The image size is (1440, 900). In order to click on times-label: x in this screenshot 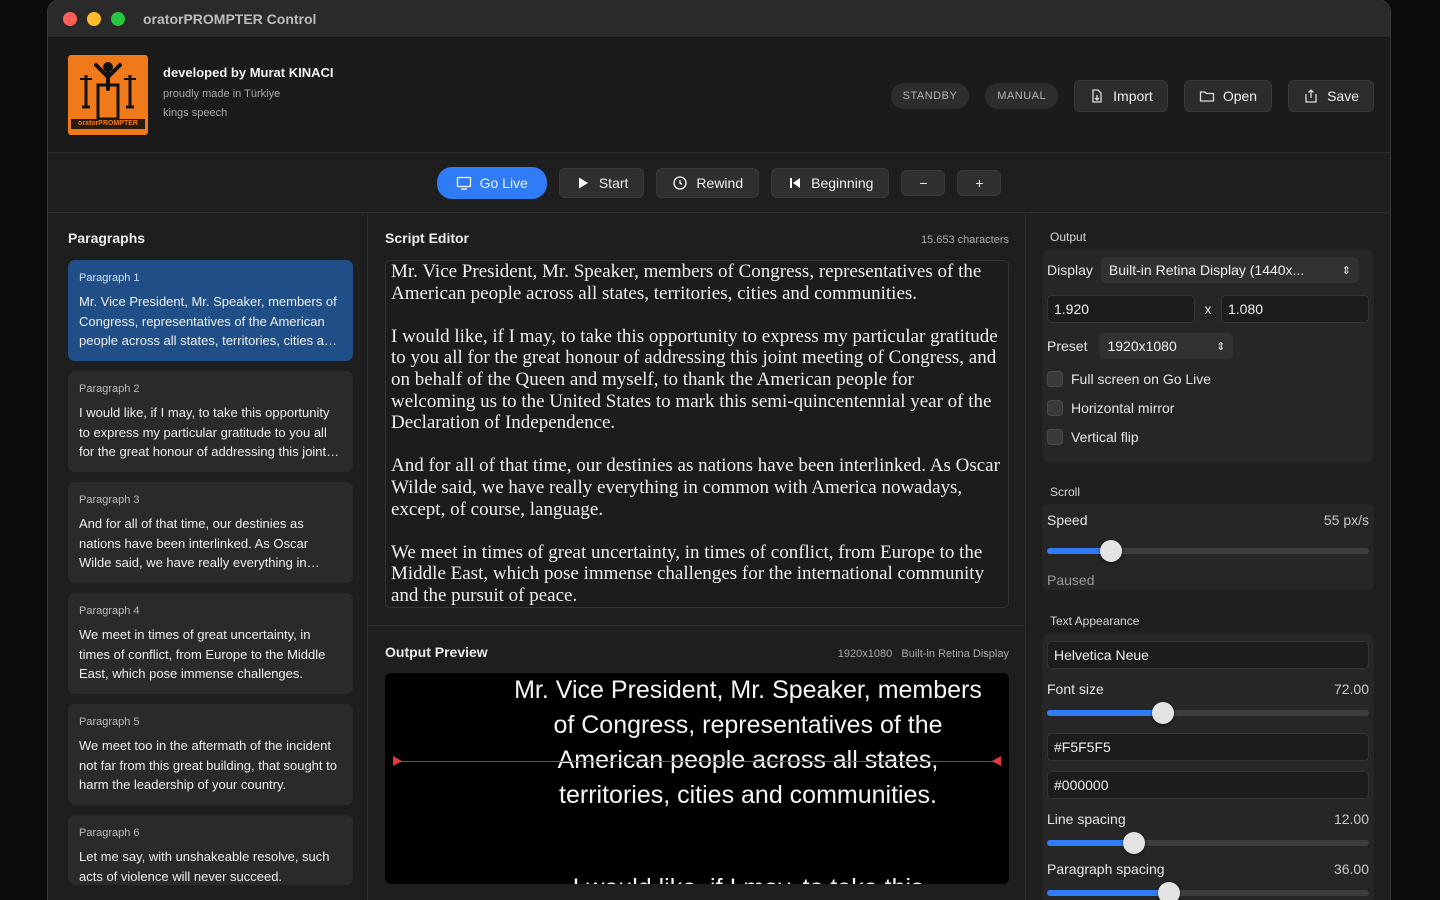, I will do `click(1208, 309)`.